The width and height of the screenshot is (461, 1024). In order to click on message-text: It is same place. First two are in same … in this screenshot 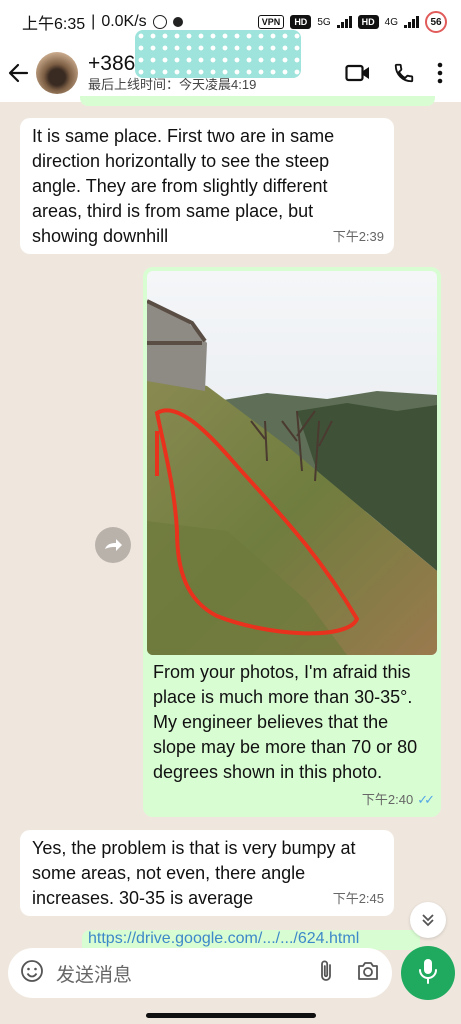, I will do `click(183, 186)`.